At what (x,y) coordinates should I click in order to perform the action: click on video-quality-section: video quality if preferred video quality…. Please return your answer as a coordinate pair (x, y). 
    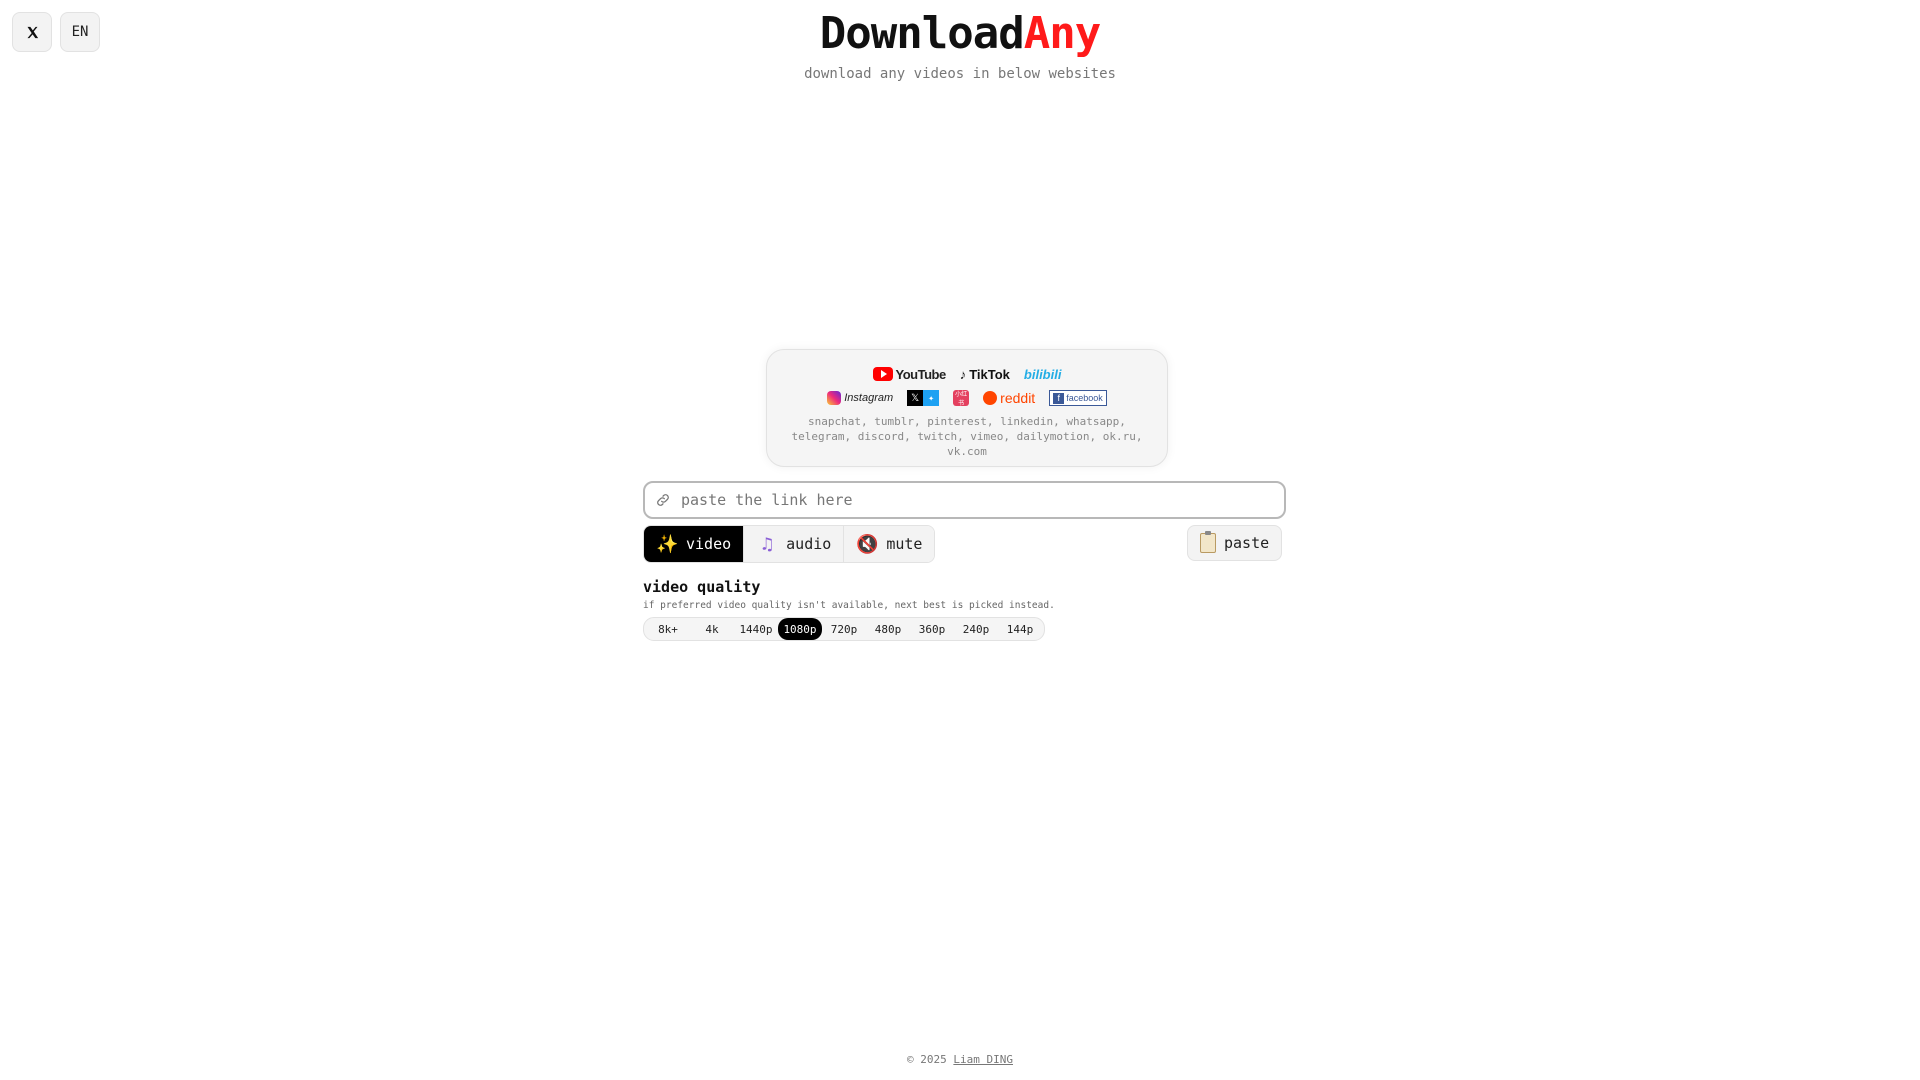
    Looking at the image, I should click on (849, 609).